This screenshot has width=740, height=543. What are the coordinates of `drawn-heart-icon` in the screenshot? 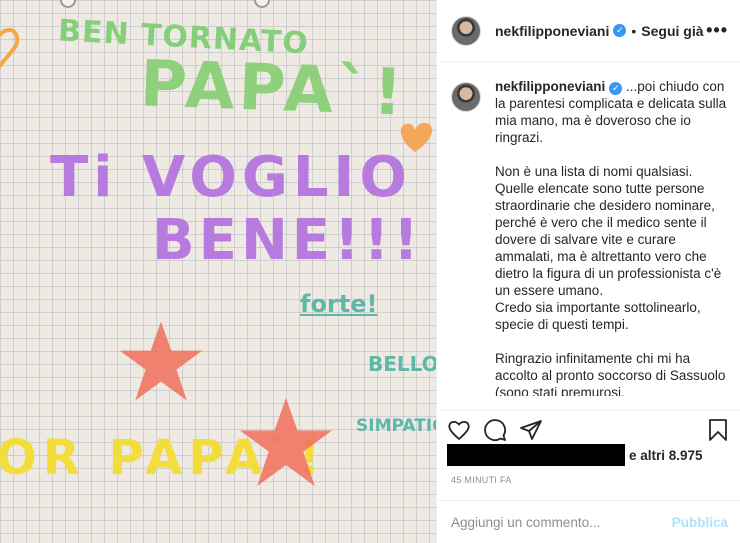 It's located at (10, 48).